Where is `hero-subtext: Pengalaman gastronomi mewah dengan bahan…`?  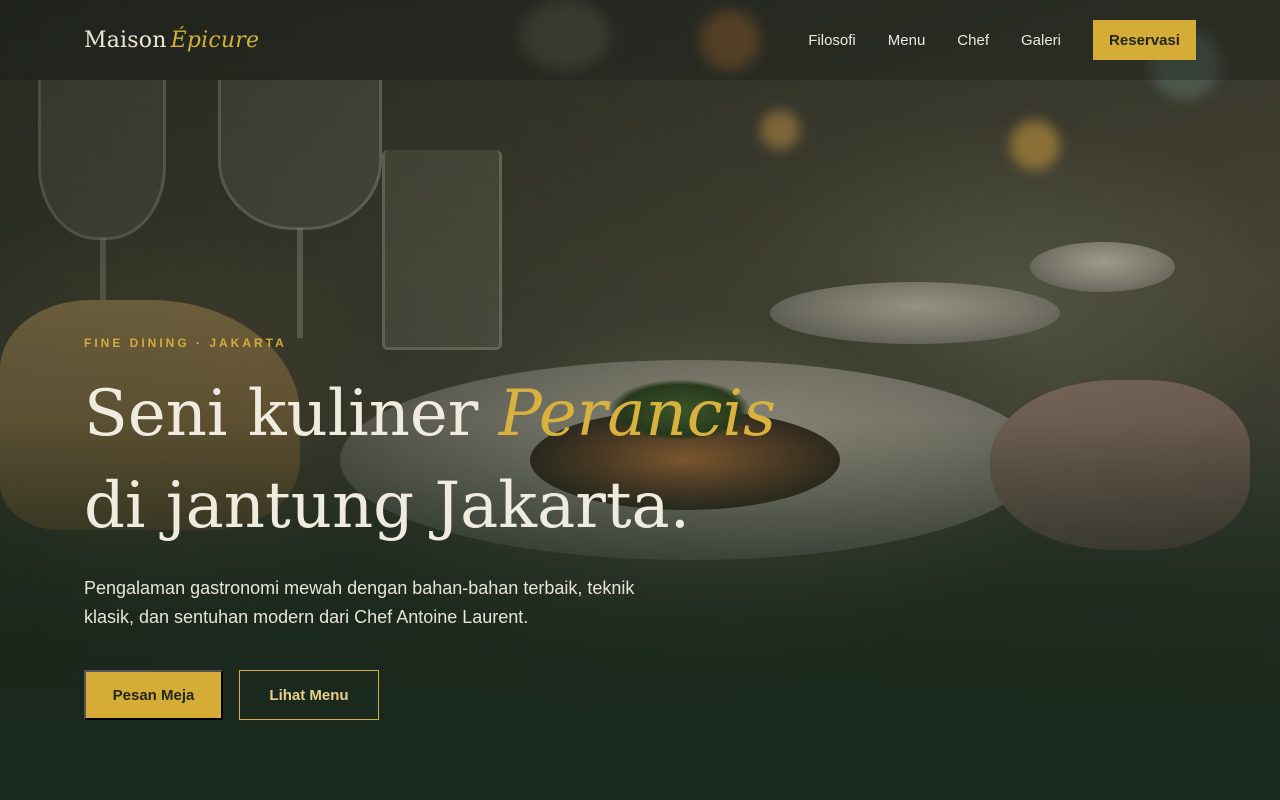
hero-subtext: Pengalaman gastronomi mewah dengan bahan… is located at coordinates (359, 602).